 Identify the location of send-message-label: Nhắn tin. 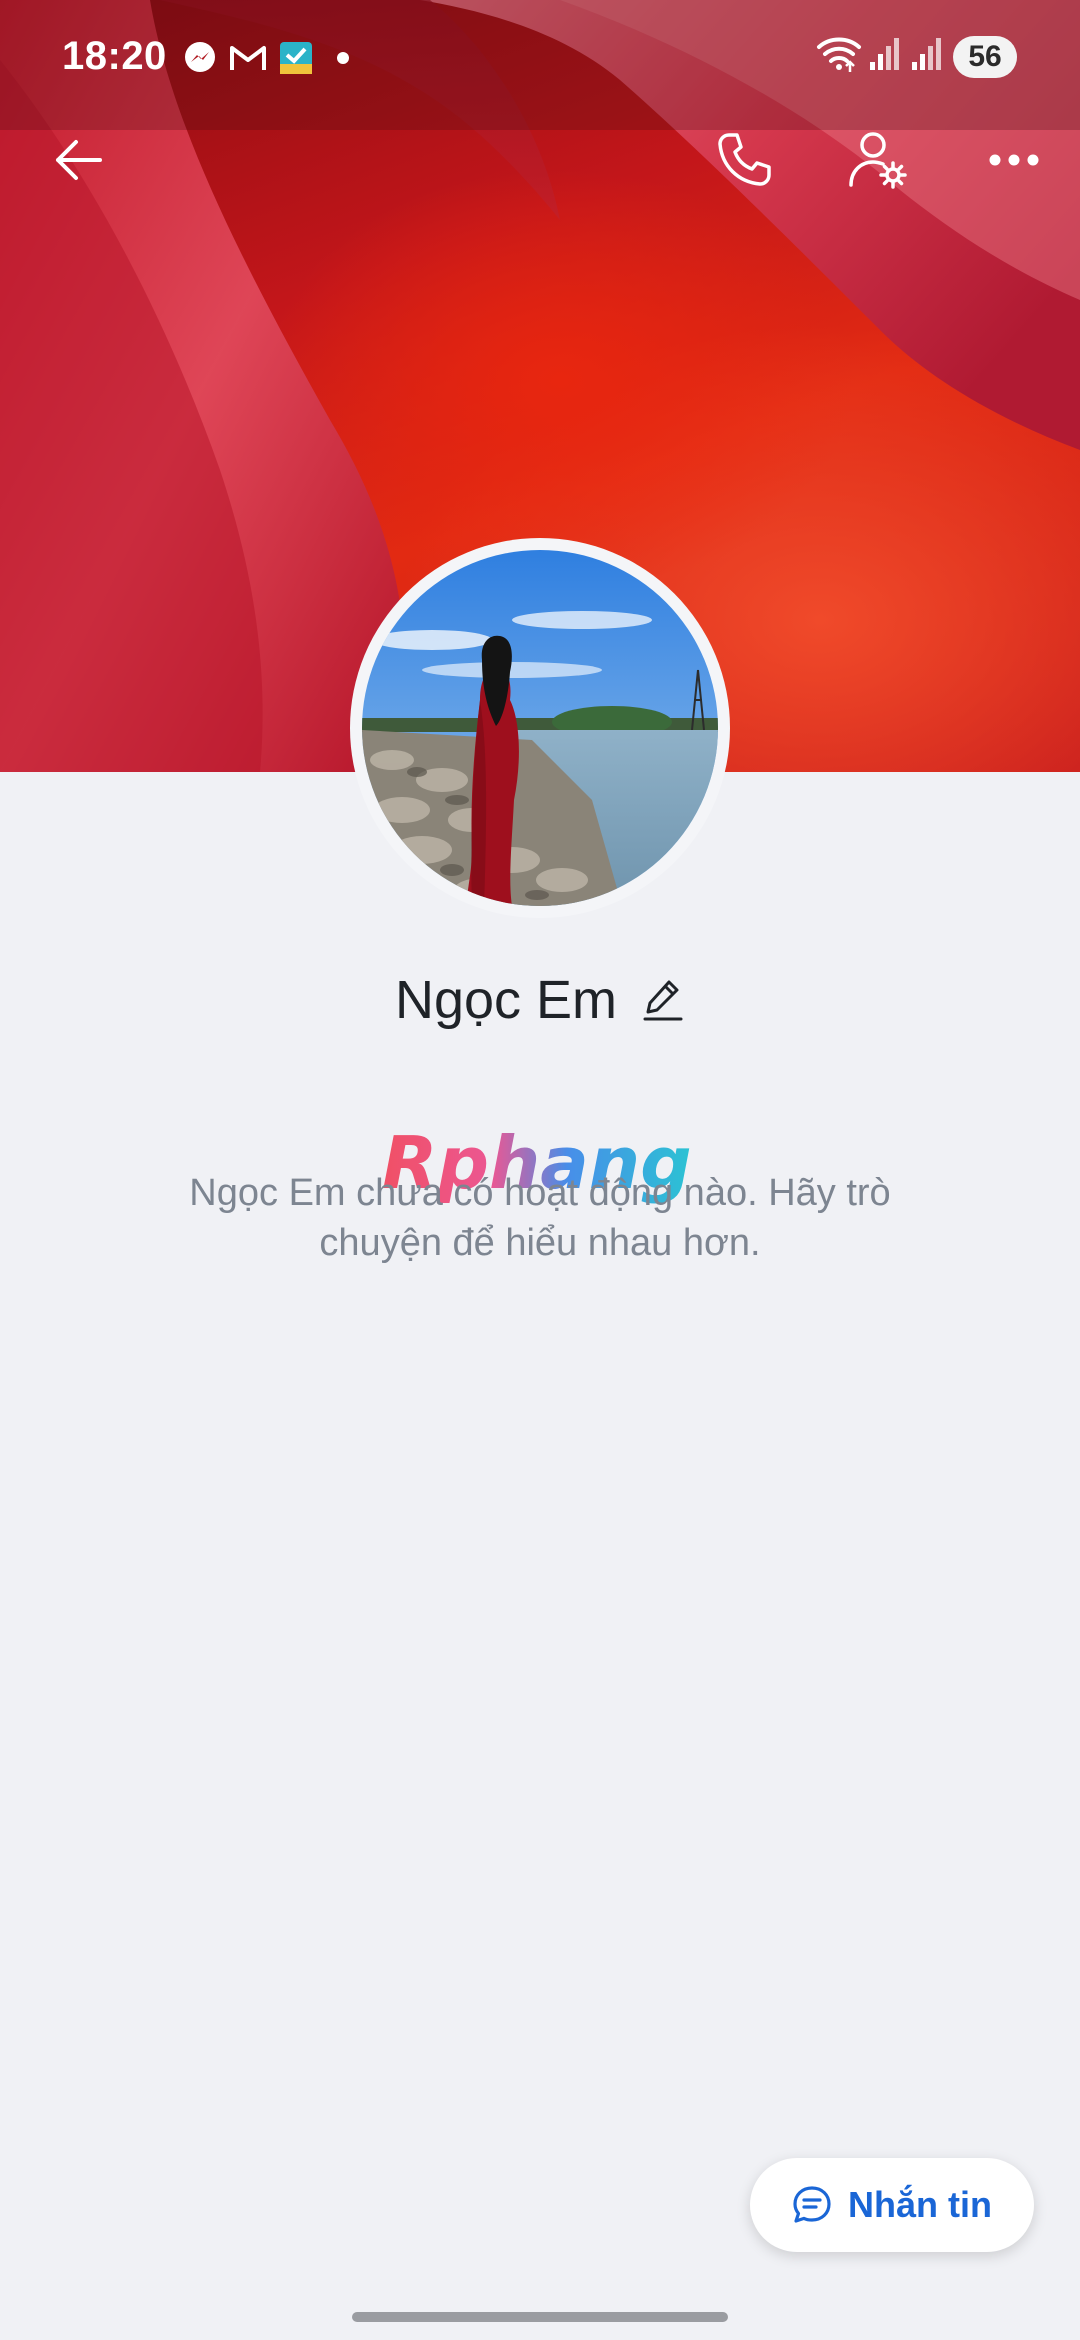
(920, 2204).